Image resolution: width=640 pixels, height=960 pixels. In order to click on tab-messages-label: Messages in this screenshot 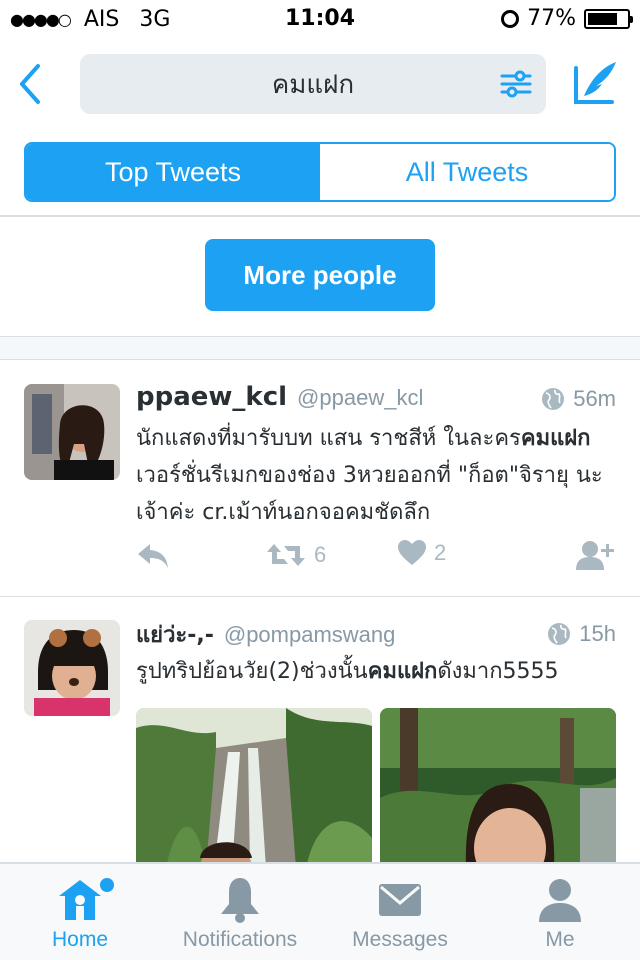, I will do `click(400, 939)`.